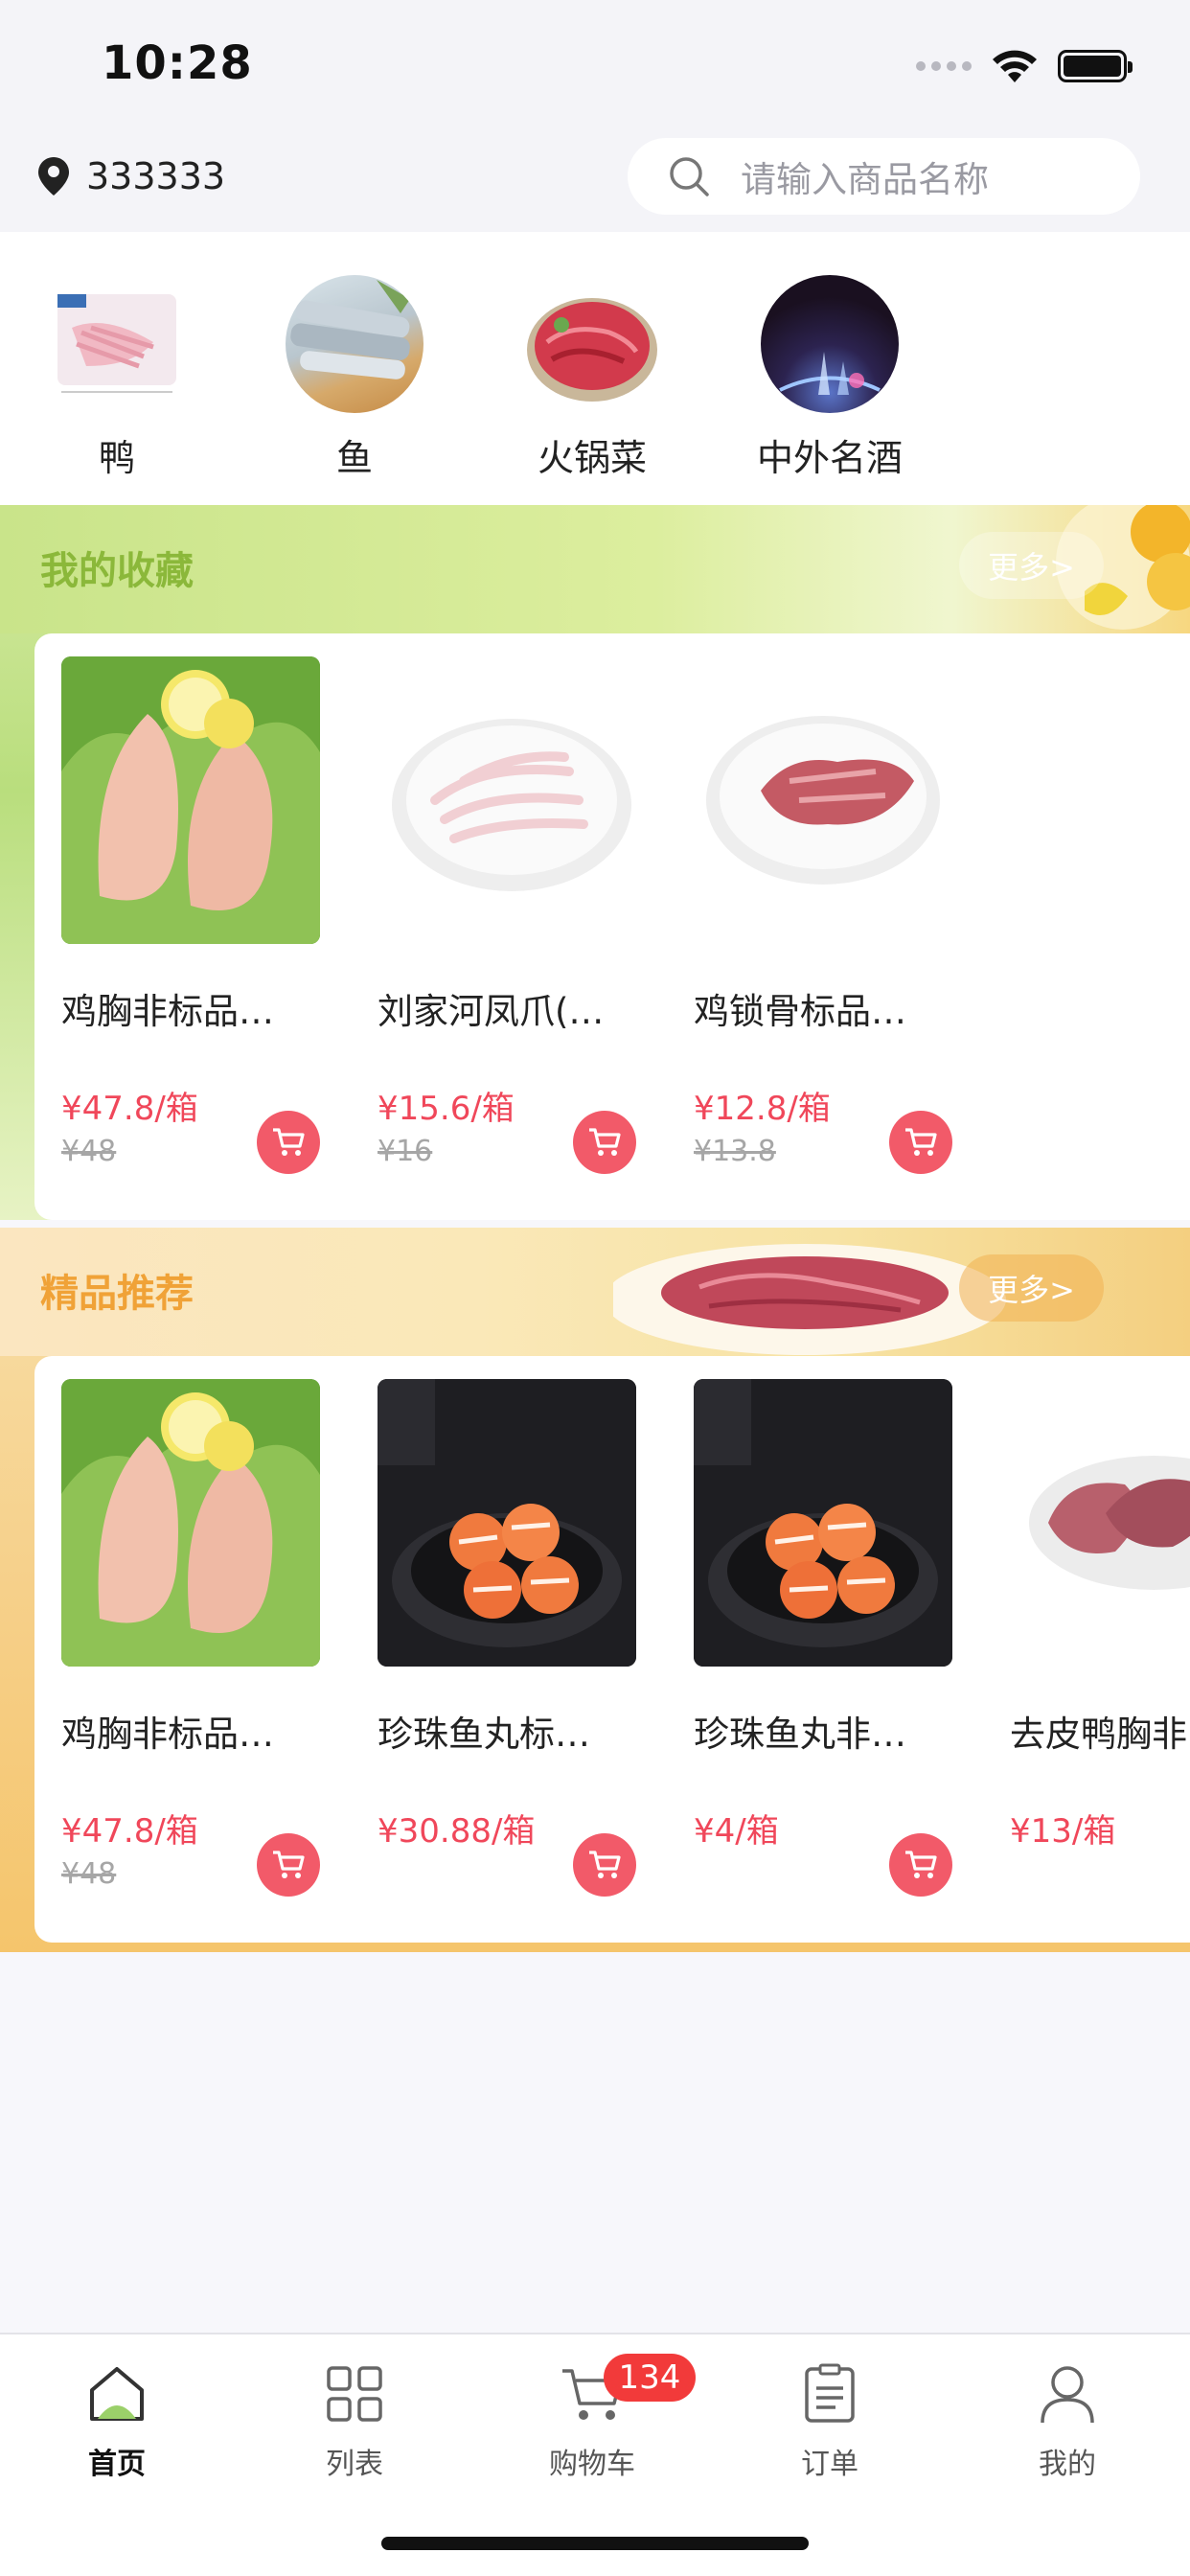 The height and width of the screenshot is (2576, 1190). Describe the element at coordinates (1015, 66) in the screenshot. I see `wifi-icon` at that location.